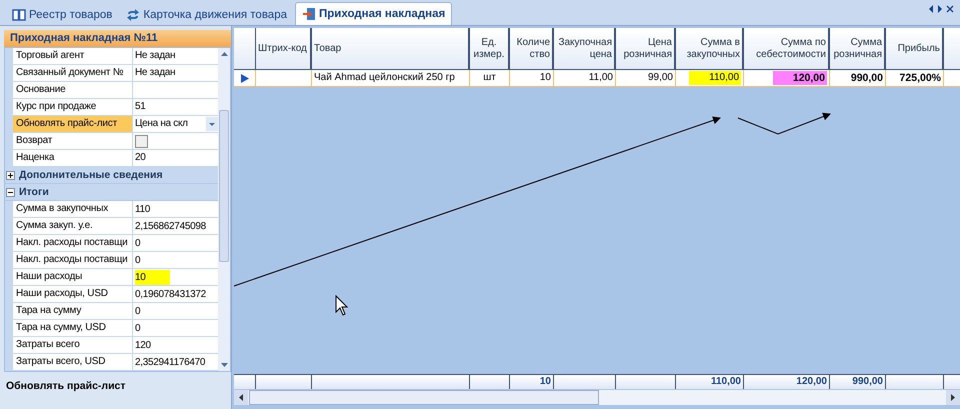  I want to click on property-label: Наши расходы, USD, so click(69, 294).